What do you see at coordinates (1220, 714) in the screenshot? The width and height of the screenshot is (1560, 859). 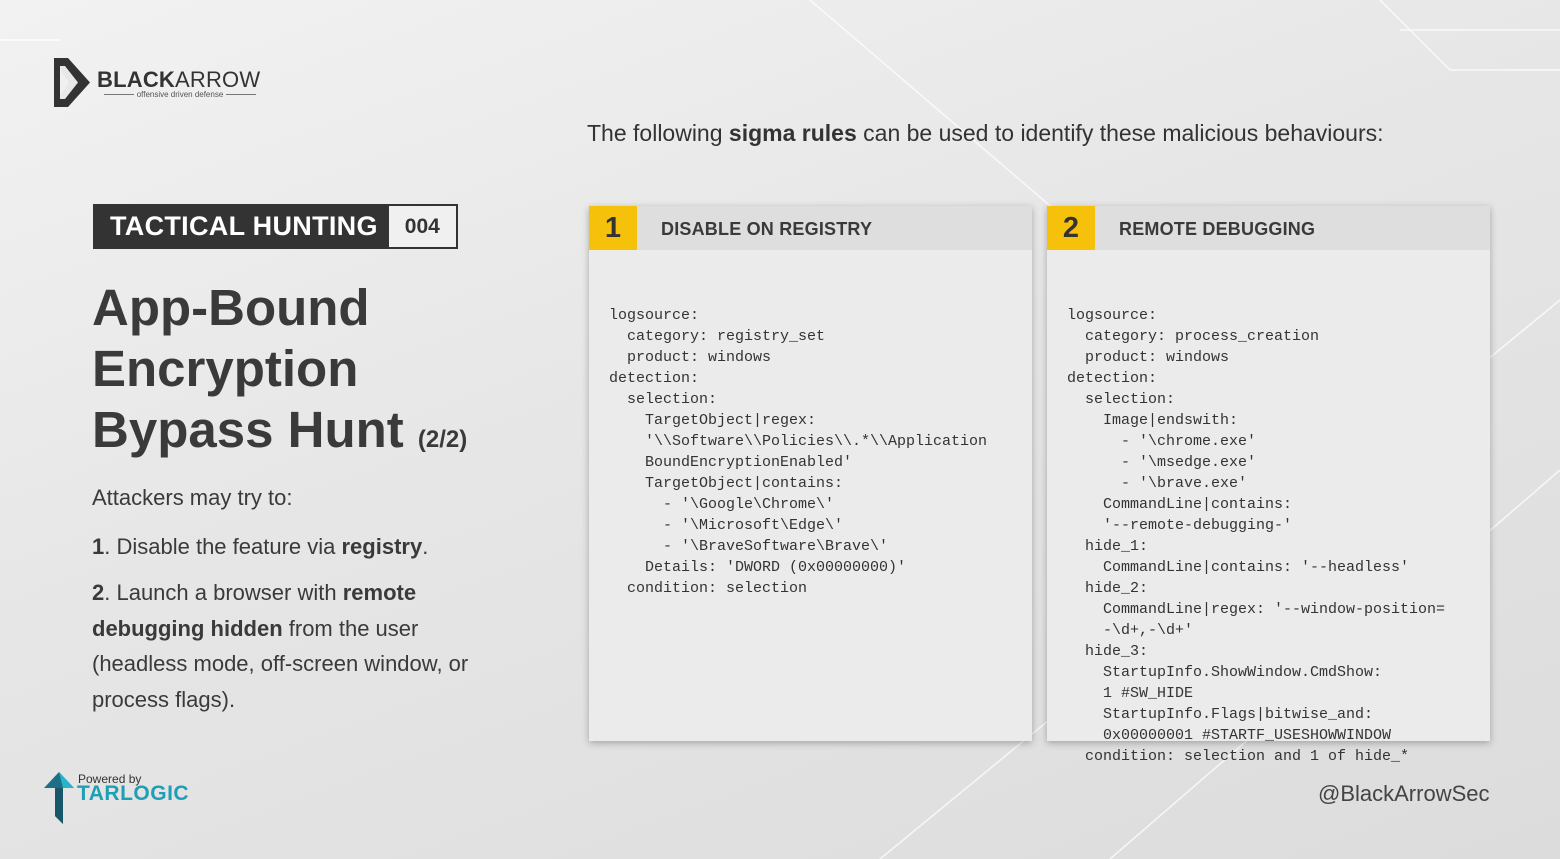 I see `code-line: StartupInfo.Flags|bitwise_and:` at bounding box center [1220, 714].